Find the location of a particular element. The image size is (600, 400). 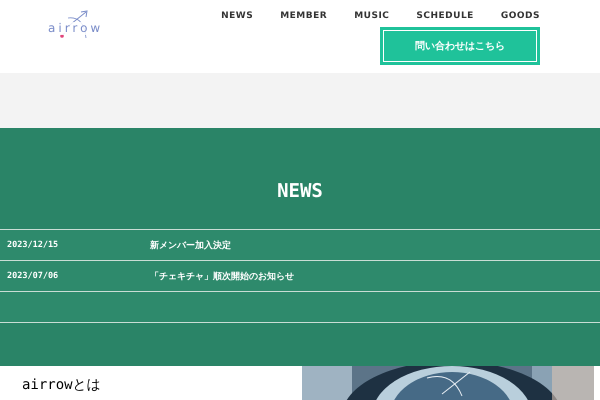

news-title: 新メンバー加入決定 is located at coordinates (190, 245).